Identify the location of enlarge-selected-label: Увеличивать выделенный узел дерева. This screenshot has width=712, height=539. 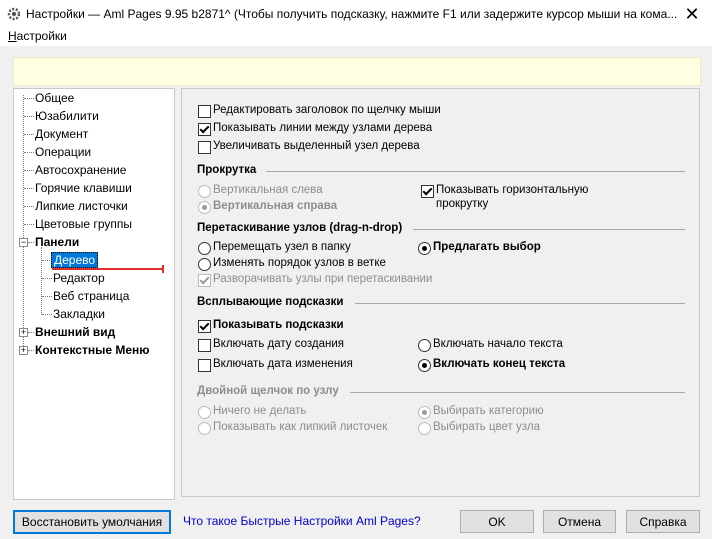
(316, 146).